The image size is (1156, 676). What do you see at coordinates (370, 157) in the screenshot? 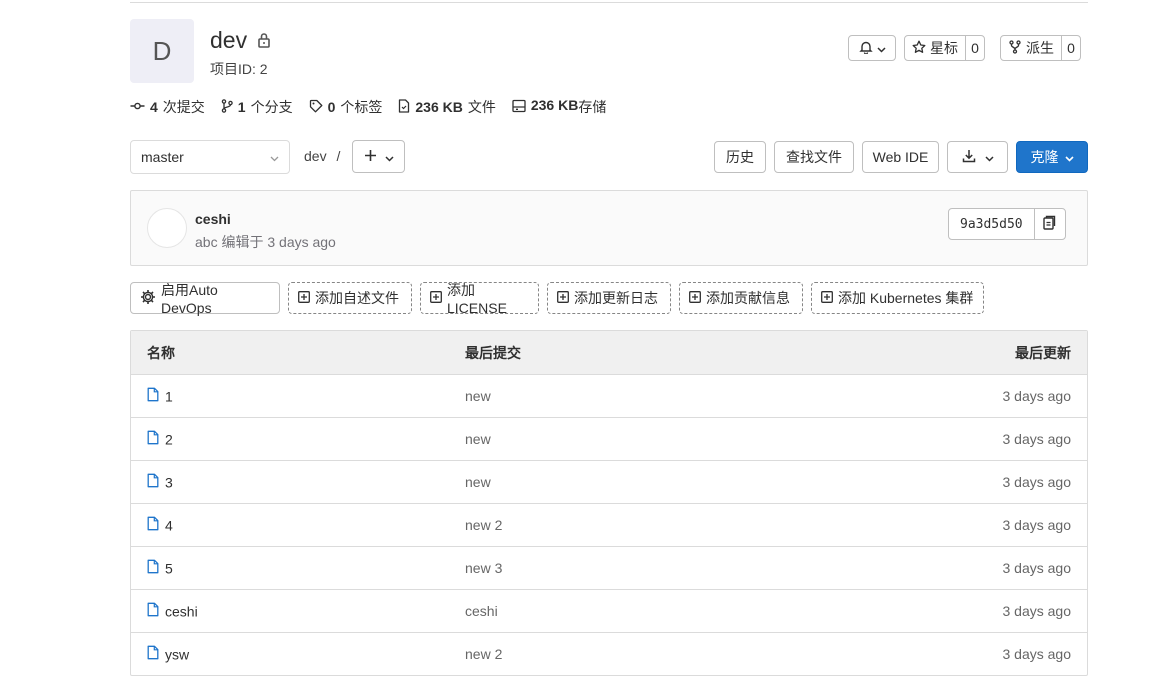
I see `plus-icon` at bounding box center [370, 157].